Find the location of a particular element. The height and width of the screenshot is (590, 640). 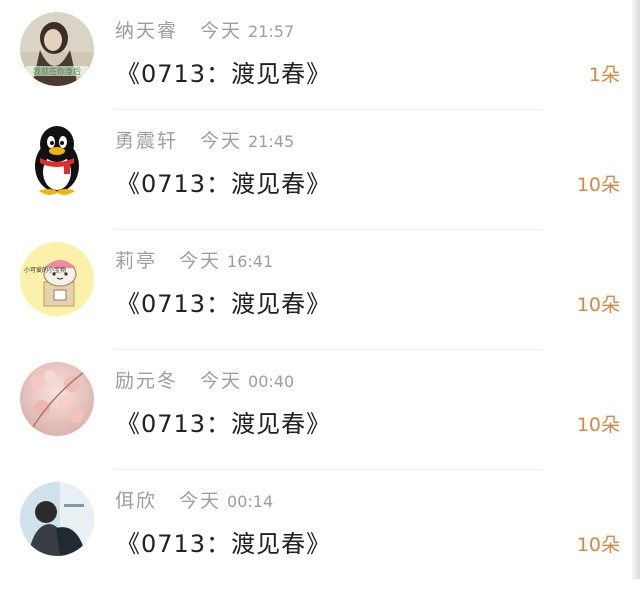

boy-photo-avatar is located at coordinates (57, 519).